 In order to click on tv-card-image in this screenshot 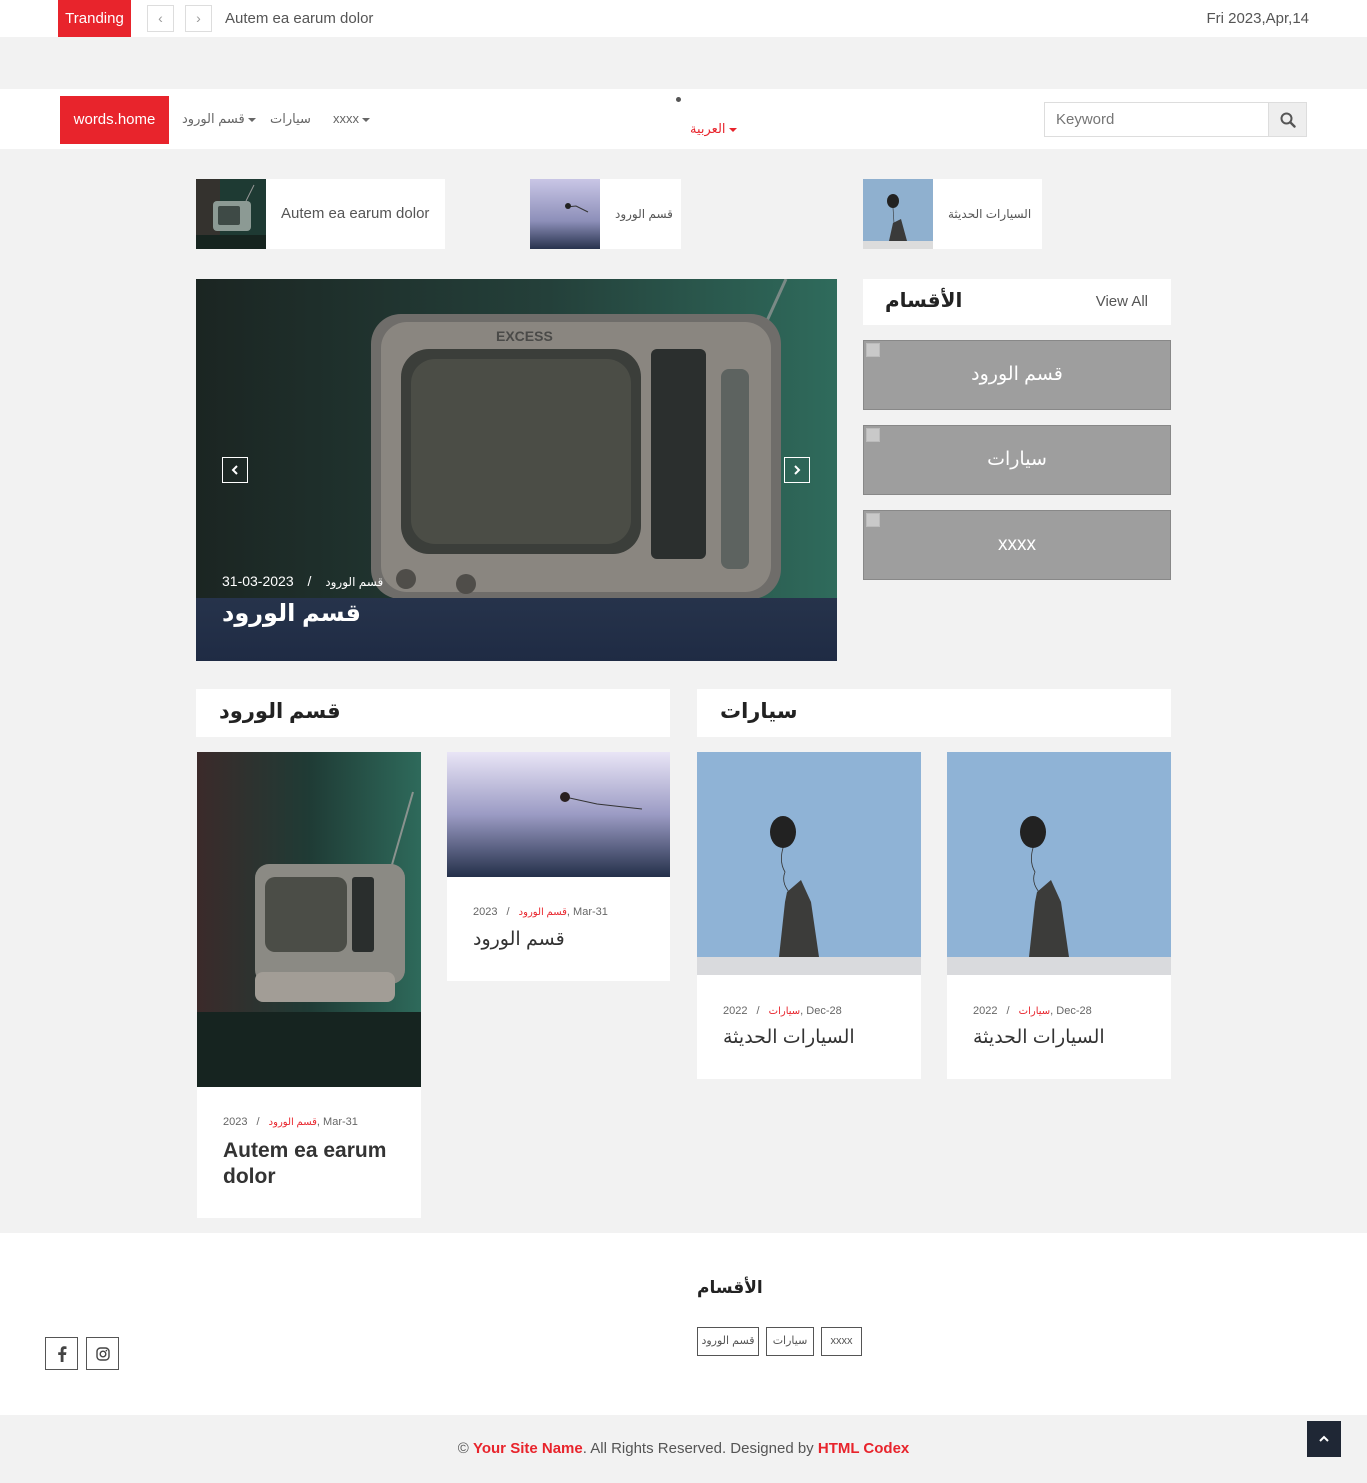, I will do `click(309, 919)`.